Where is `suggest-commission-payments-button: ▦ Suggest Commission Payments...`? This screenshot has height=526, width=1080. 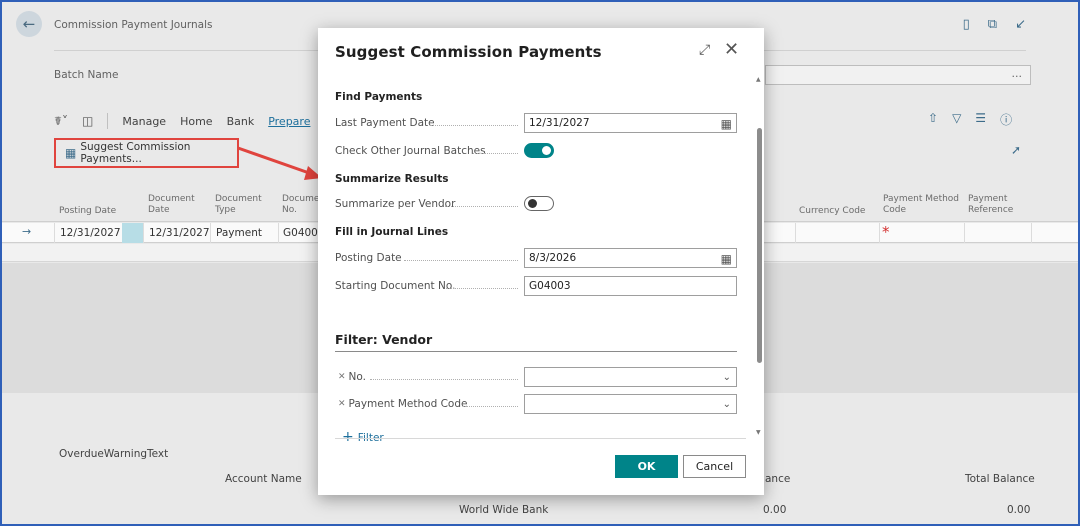
suggest-commission-payments-button: ▦ Suggest Commission Payments... is located at coordinates (146, 153).